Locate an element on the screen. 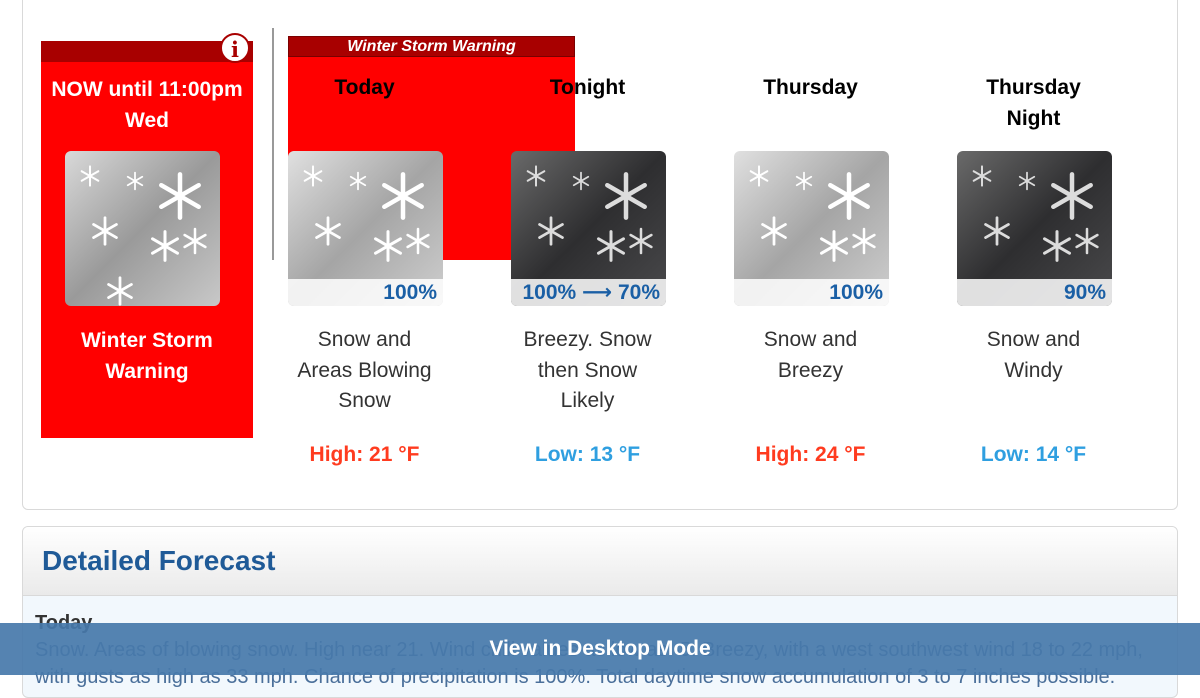 This screenshot has height=698, width=1200. warning-snow-image is located at coordinates (142, 231).